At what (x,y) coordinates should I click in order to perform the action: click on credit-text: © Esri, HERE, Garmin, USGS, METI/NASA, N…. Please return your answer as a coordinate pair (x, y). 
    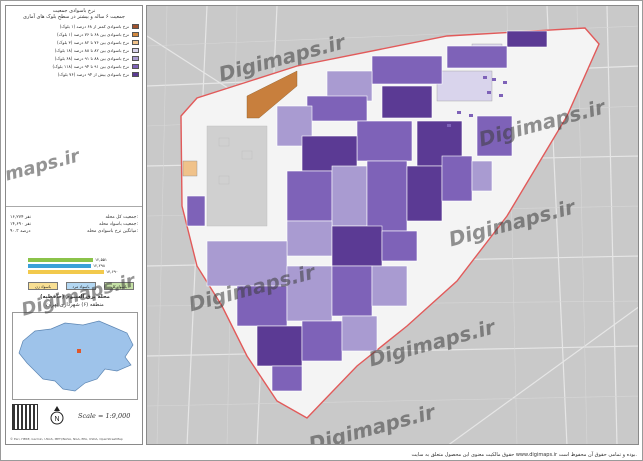
    Looking at the image, I should click on (66, 439).